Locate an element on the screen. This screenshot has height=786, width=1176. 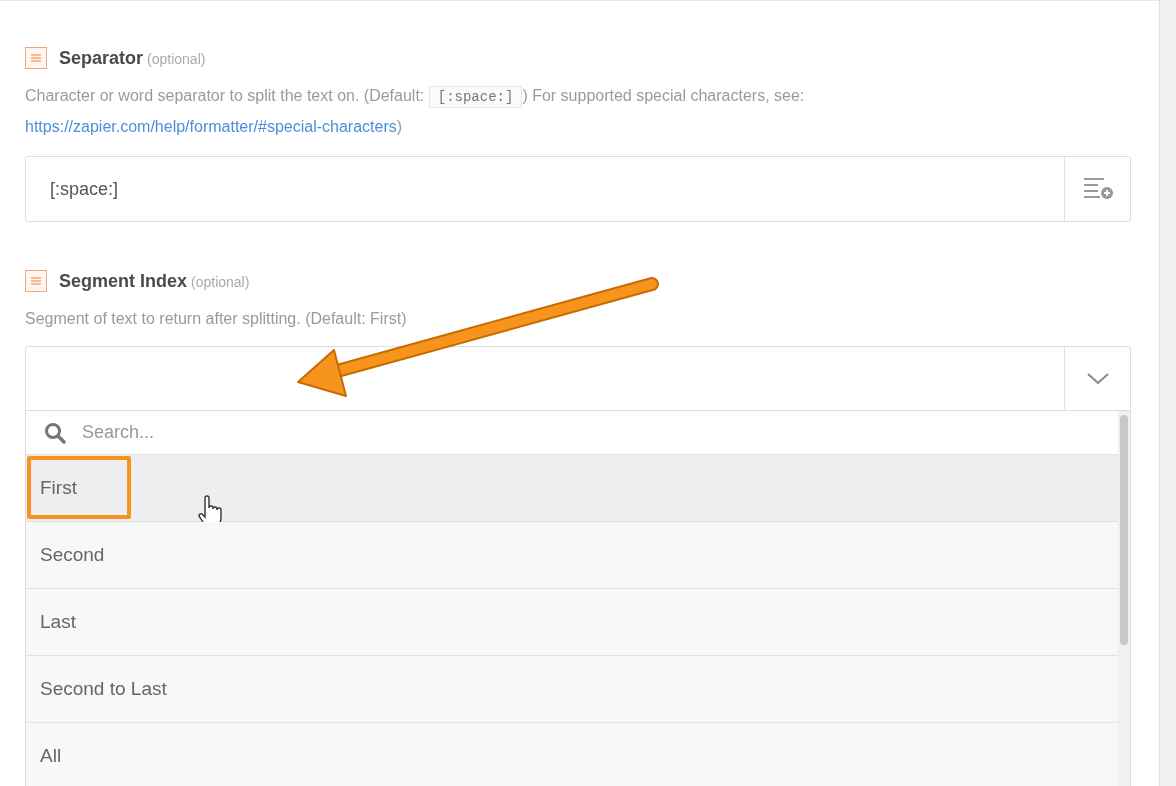
help-link: https://zapier.com/help/formatter/#special-characters is located at coordinates (211, 126).